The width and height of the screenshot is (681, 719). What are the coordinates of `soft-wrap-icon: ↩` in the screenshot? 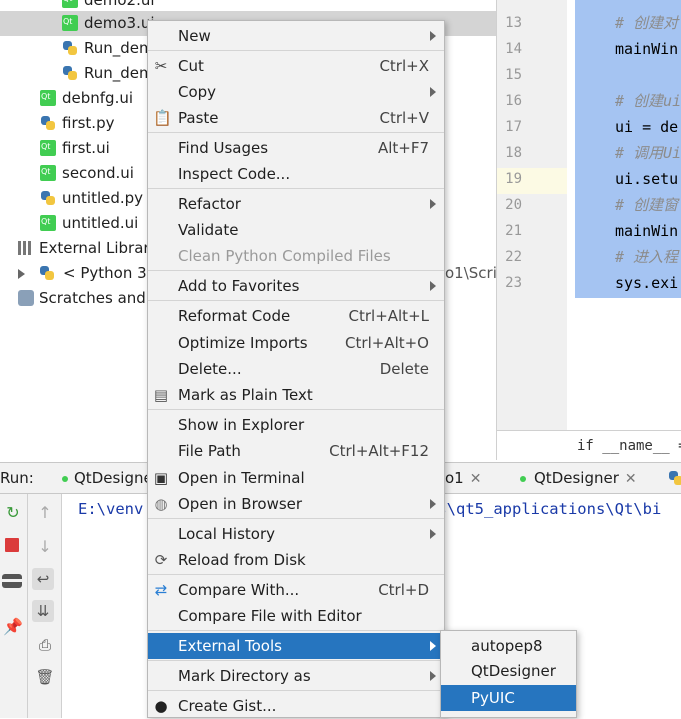 It's located at (43, 579).